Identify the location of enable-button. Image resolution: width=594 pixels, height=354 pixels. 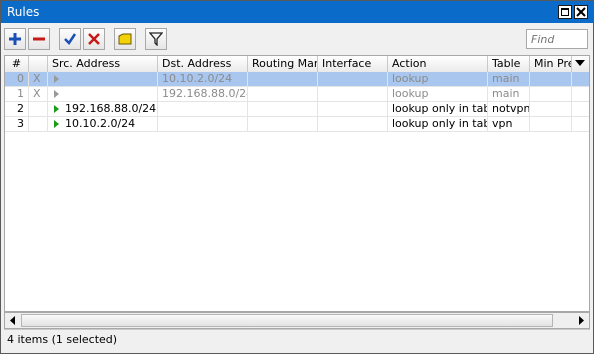
(70, 39).